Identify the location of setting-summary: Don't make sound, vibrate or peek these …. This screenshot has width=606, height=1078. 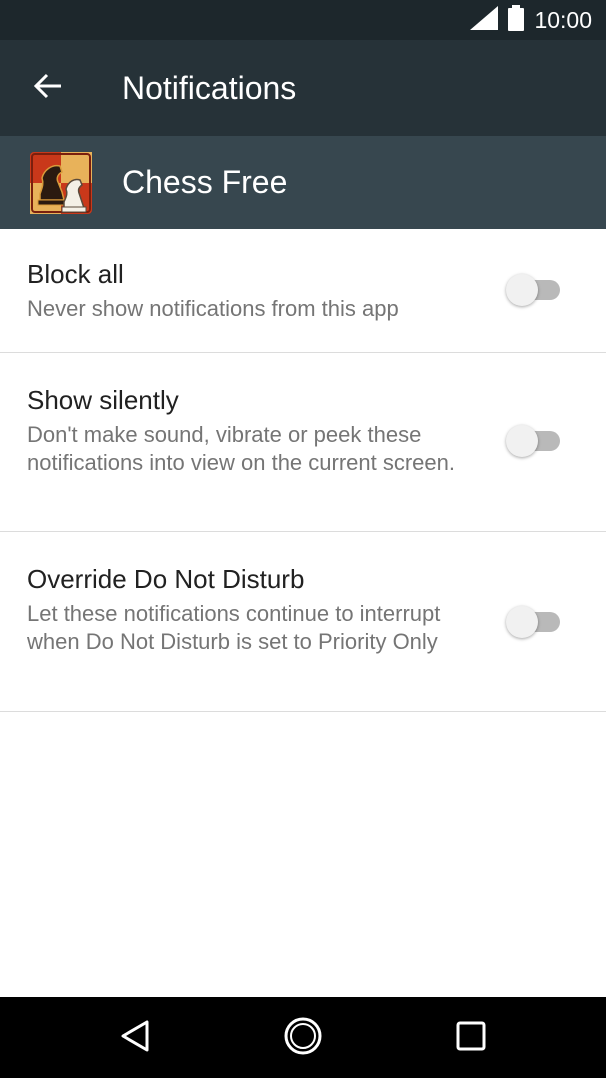
(241, 448).